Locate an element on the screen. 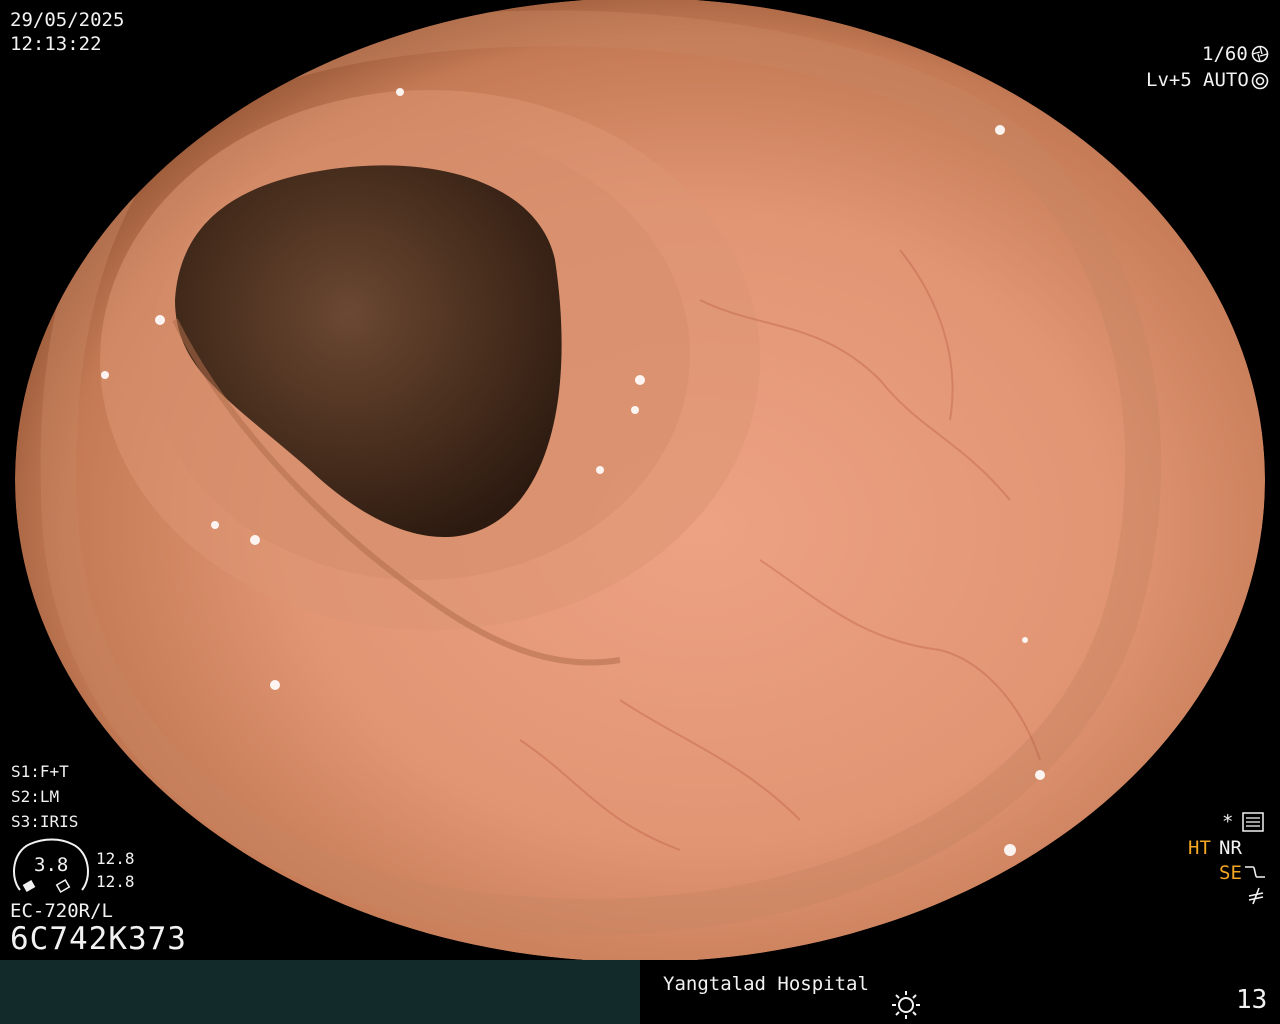  hospital-name: Yangtalad Hospital is located at coordinates (766, 984).